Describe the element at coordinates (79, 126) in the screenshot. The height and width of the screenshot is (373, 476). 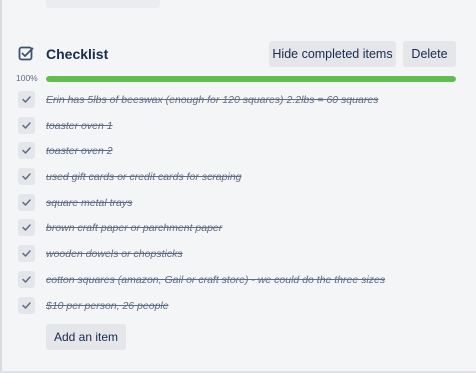
I see `item-text: toaster oven 1` at that location.